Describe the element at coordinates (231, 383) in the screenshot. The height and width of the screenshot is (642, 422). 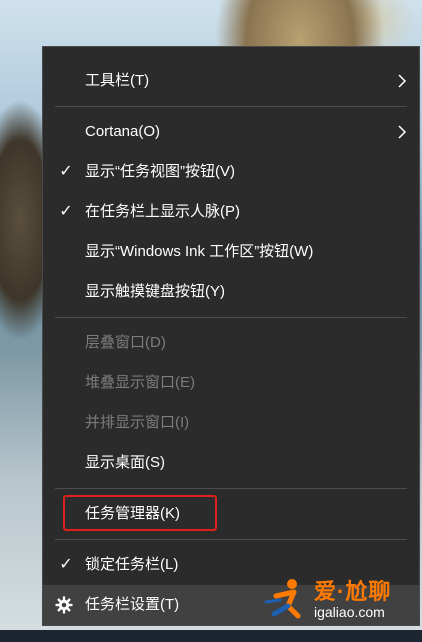
I see `menu-item-stack-windows: 堆叠显示窗口(E)` at that location.